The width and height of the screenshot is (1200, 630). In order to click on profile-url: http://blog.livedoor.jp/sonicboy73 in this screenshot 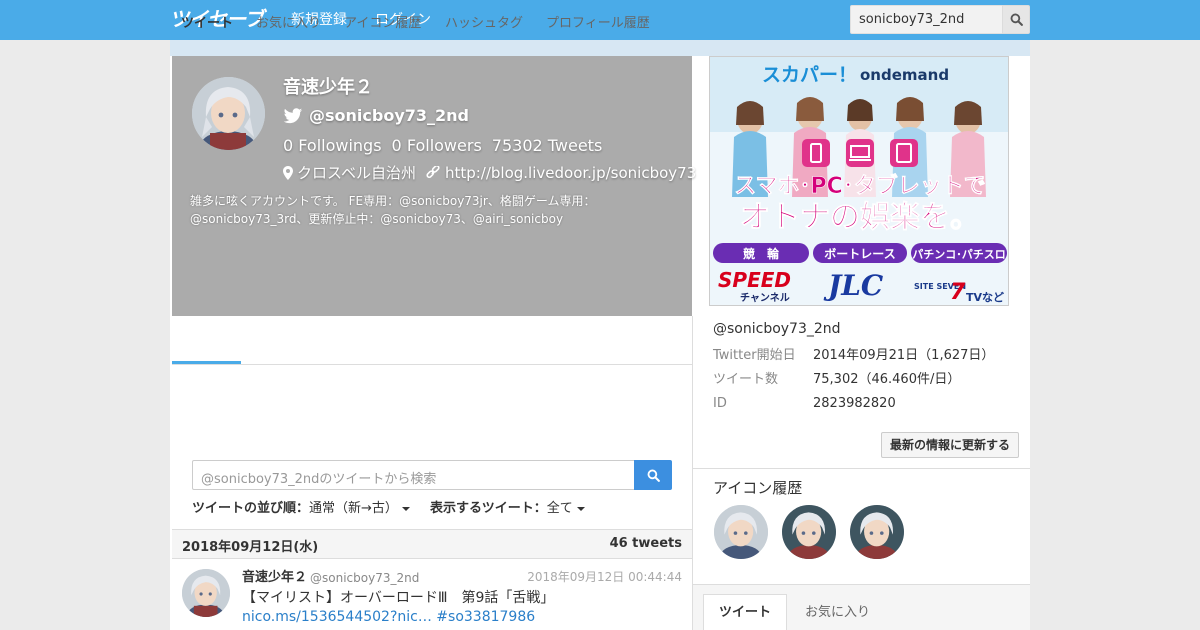, I will do `click(570, 173)`.